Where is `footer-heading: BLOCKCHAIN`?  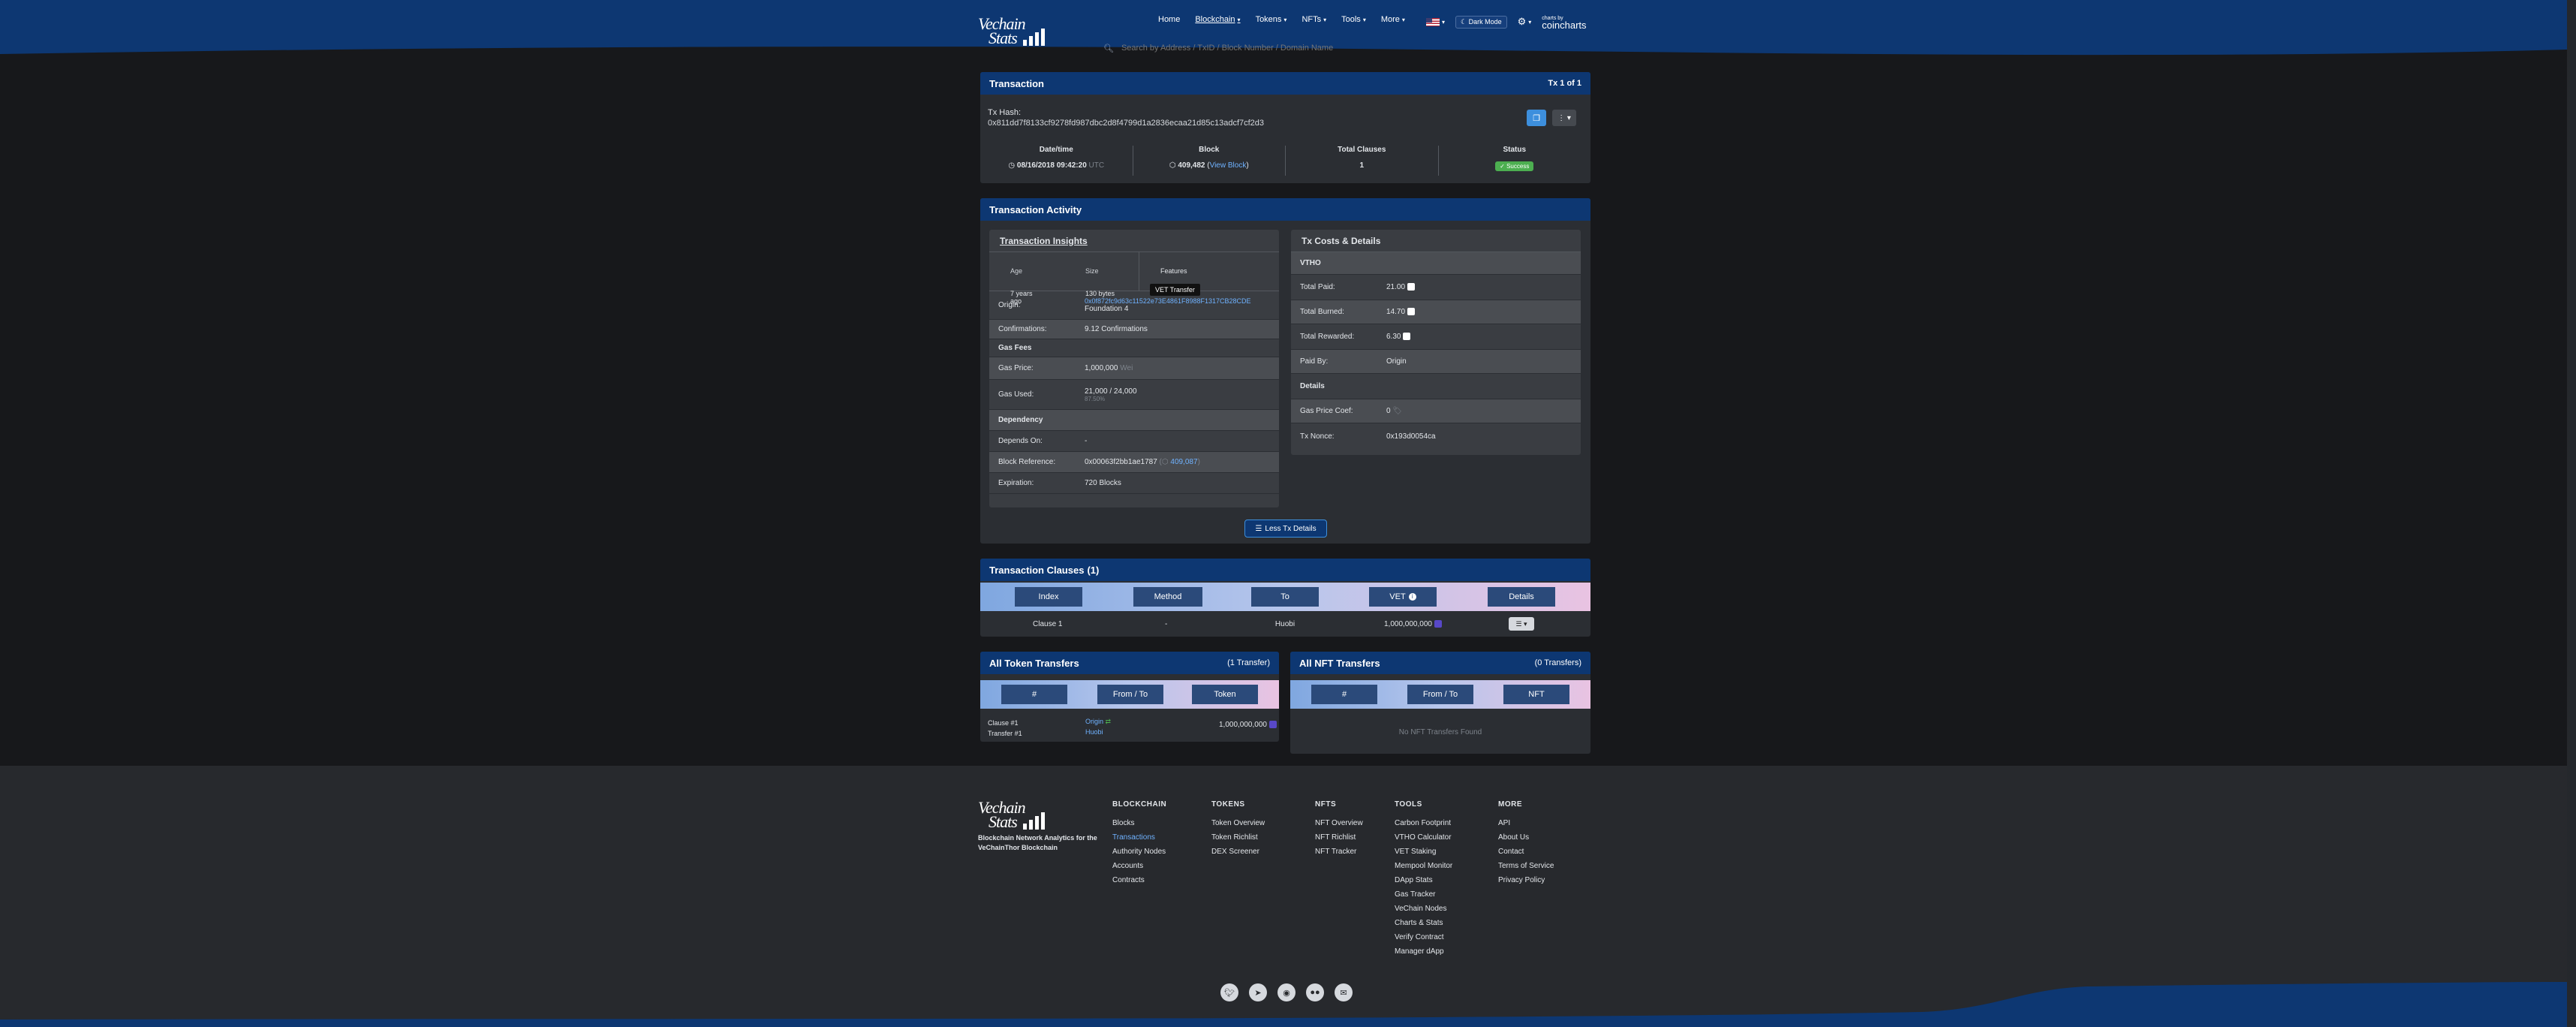 footer-heading: BLOCKCHAIN is located at coordinates (1139, 804).